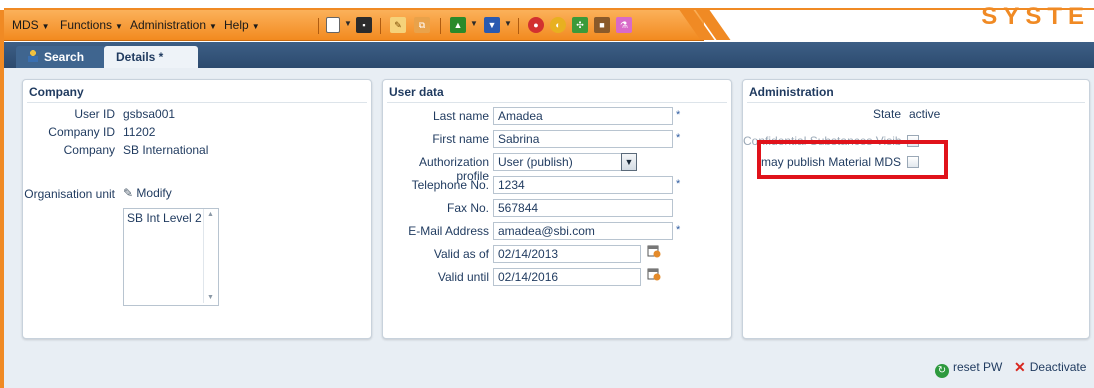 The width and height of the screenshot is (1094, 388). Describe the element at coordinates (830, 162) in the screenshot. I see `publish-material-label: may publish Material MDS` at that location.